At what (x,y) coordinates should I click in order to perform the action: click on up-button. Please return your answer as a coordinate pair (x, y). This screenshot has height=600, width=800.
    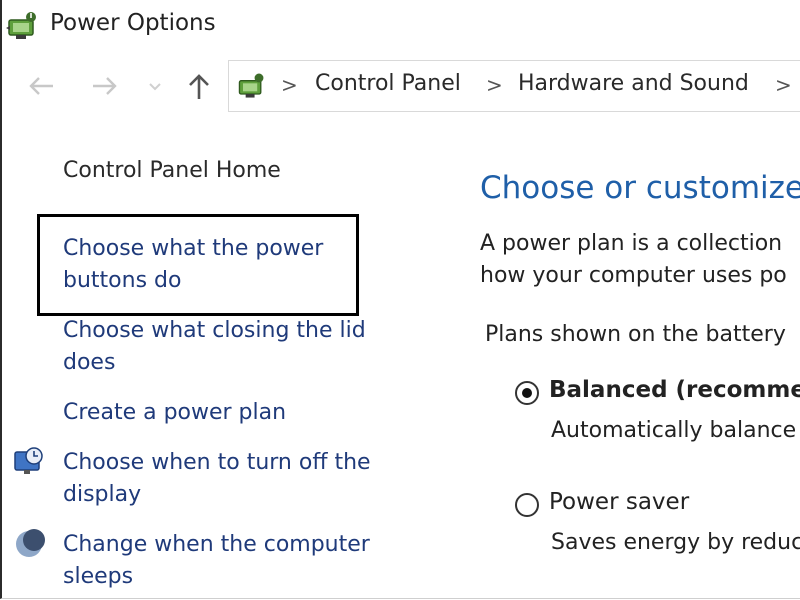
    Looking at the image, I should click on (199, 86).